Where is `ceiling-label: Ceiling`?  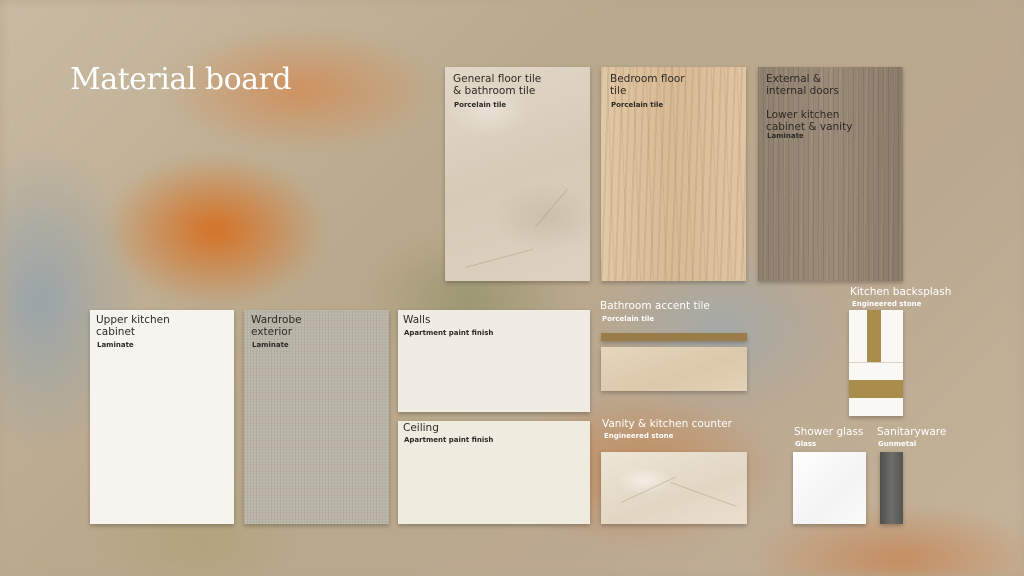 ceiling-label: Ceiling is located at coordinates (421, 428).